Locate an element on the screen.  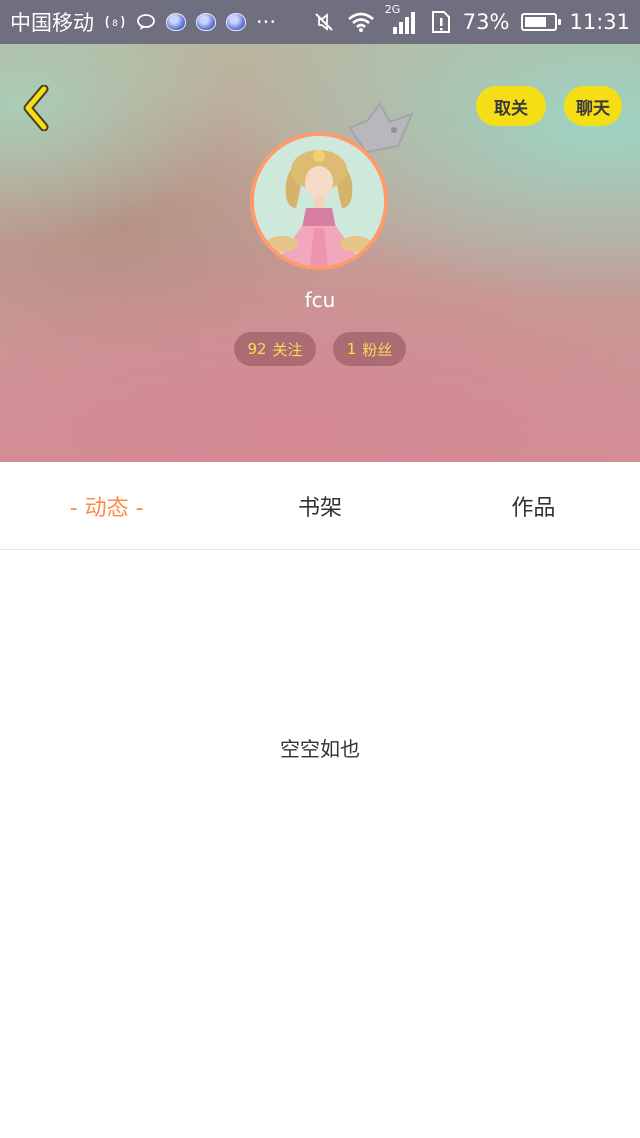
following-count-pill: 92 关注 is located at coordinates (275, 349).